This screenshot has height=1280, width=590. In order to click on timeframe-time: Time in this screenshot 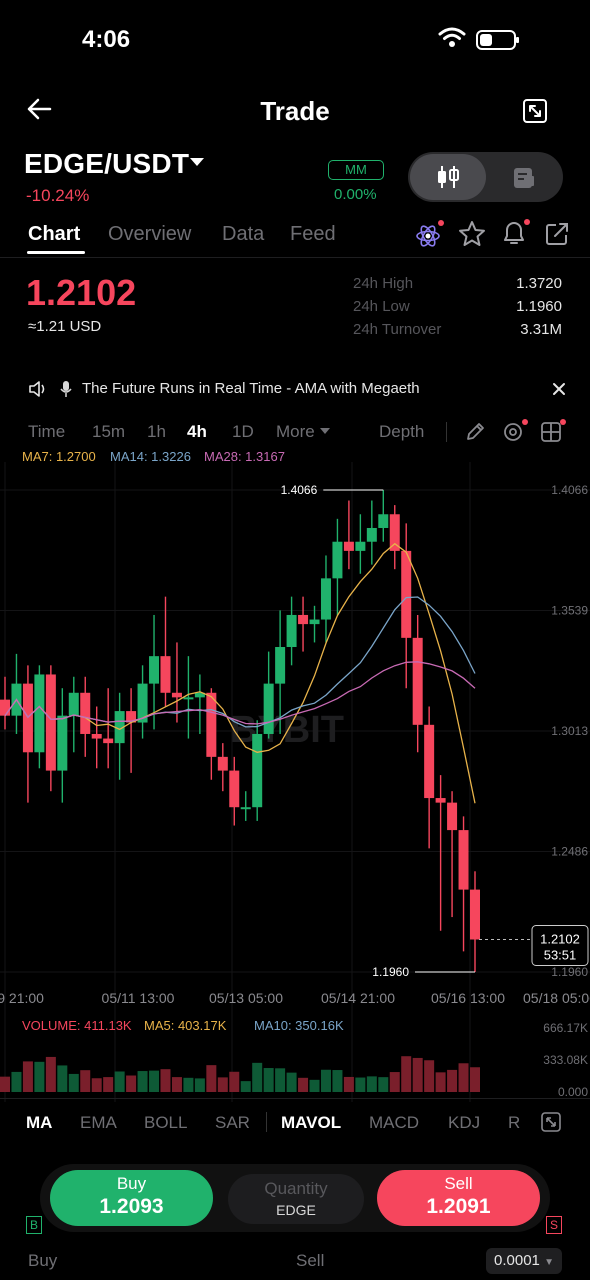, I will do `click(46, 432)`.